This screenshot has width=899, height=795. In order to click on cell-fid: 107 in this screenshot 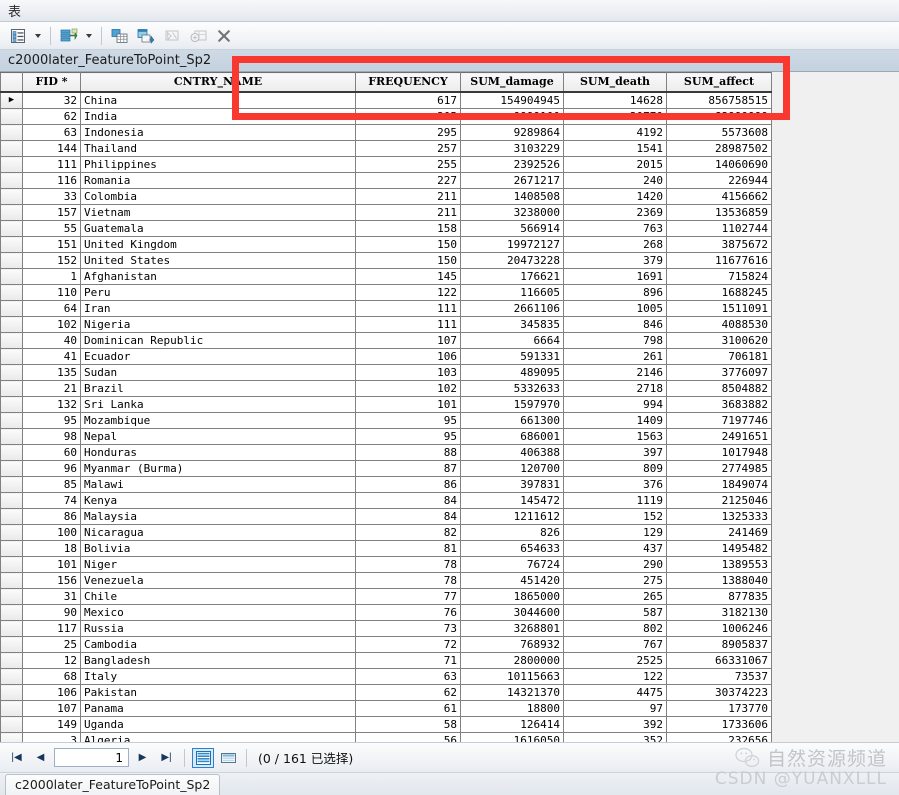, I will do `click(51, 708)`.